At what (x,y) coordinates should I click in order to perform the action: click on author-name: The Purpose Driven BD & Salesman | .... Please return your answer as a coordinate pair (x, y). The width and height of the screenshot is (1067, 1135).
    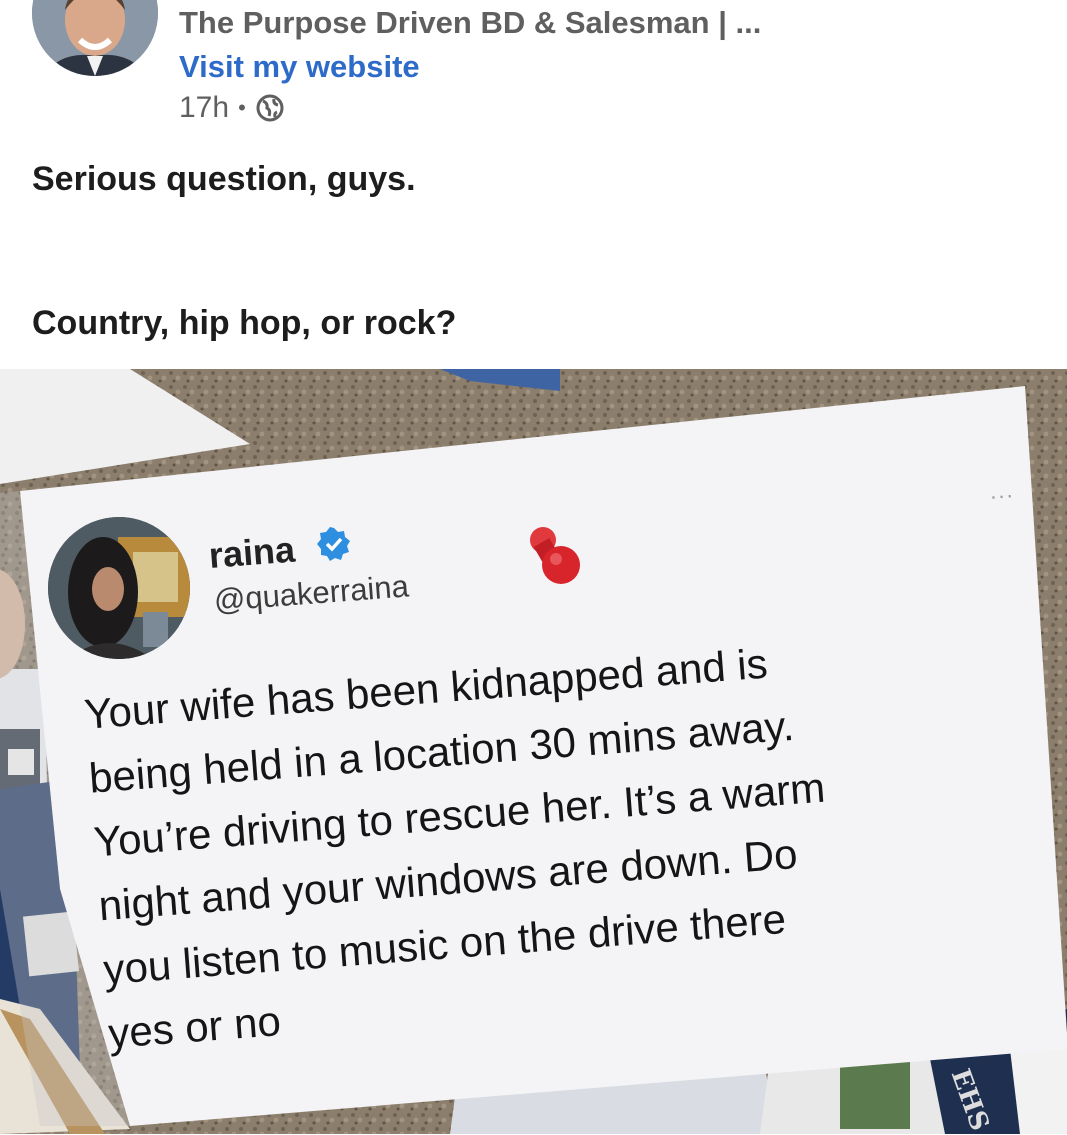
    Looking at the image, I should click on (470, 23).